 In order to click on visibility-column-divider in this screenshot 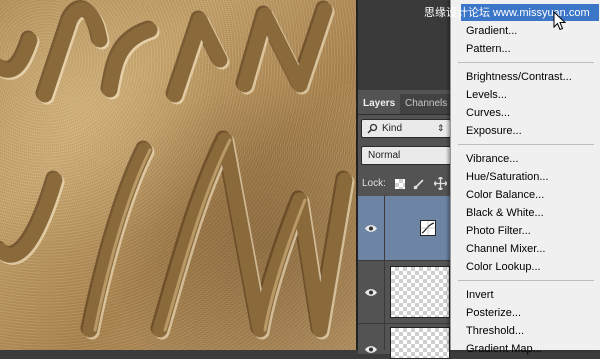, I will do `click(384, 272)`.